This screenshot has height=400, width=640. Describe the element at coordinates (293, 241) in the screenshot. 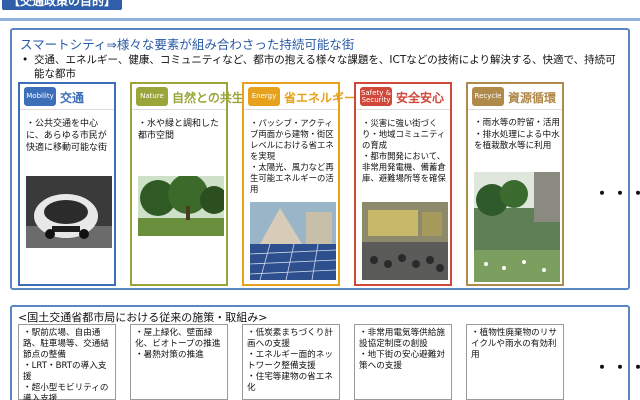

I see `building-solar-panels-photo` at that location.